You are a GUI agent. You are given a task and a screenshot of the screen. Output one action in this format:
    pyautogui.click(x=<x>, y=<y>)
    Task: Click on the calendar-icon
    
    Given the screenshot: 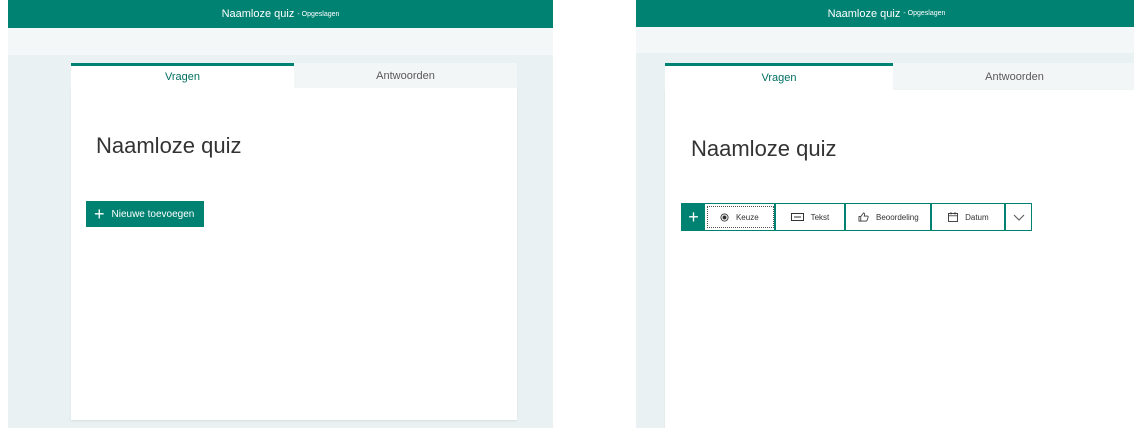 What is the action you would take?
    pyautogui.click(x=953, y=217)
    